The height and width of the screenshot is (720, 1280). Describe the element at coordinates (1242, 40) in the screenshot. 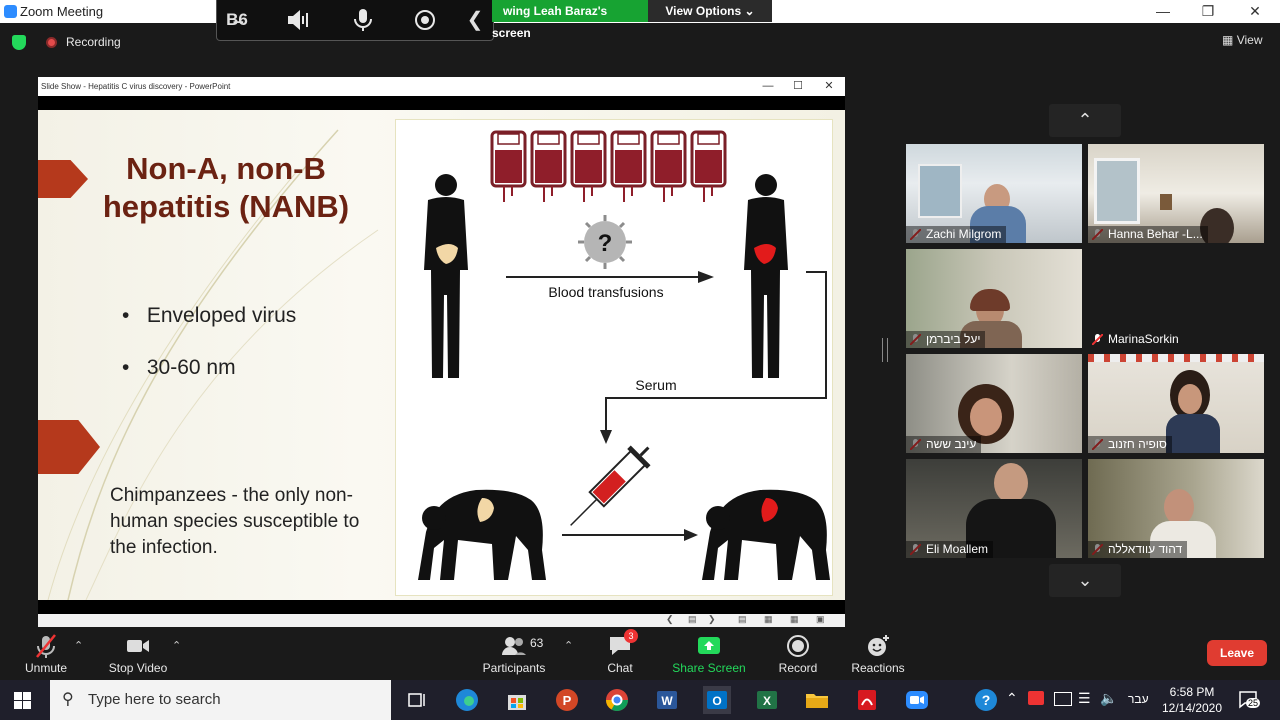

I see `view-layout-button: ▦ View` at that location.